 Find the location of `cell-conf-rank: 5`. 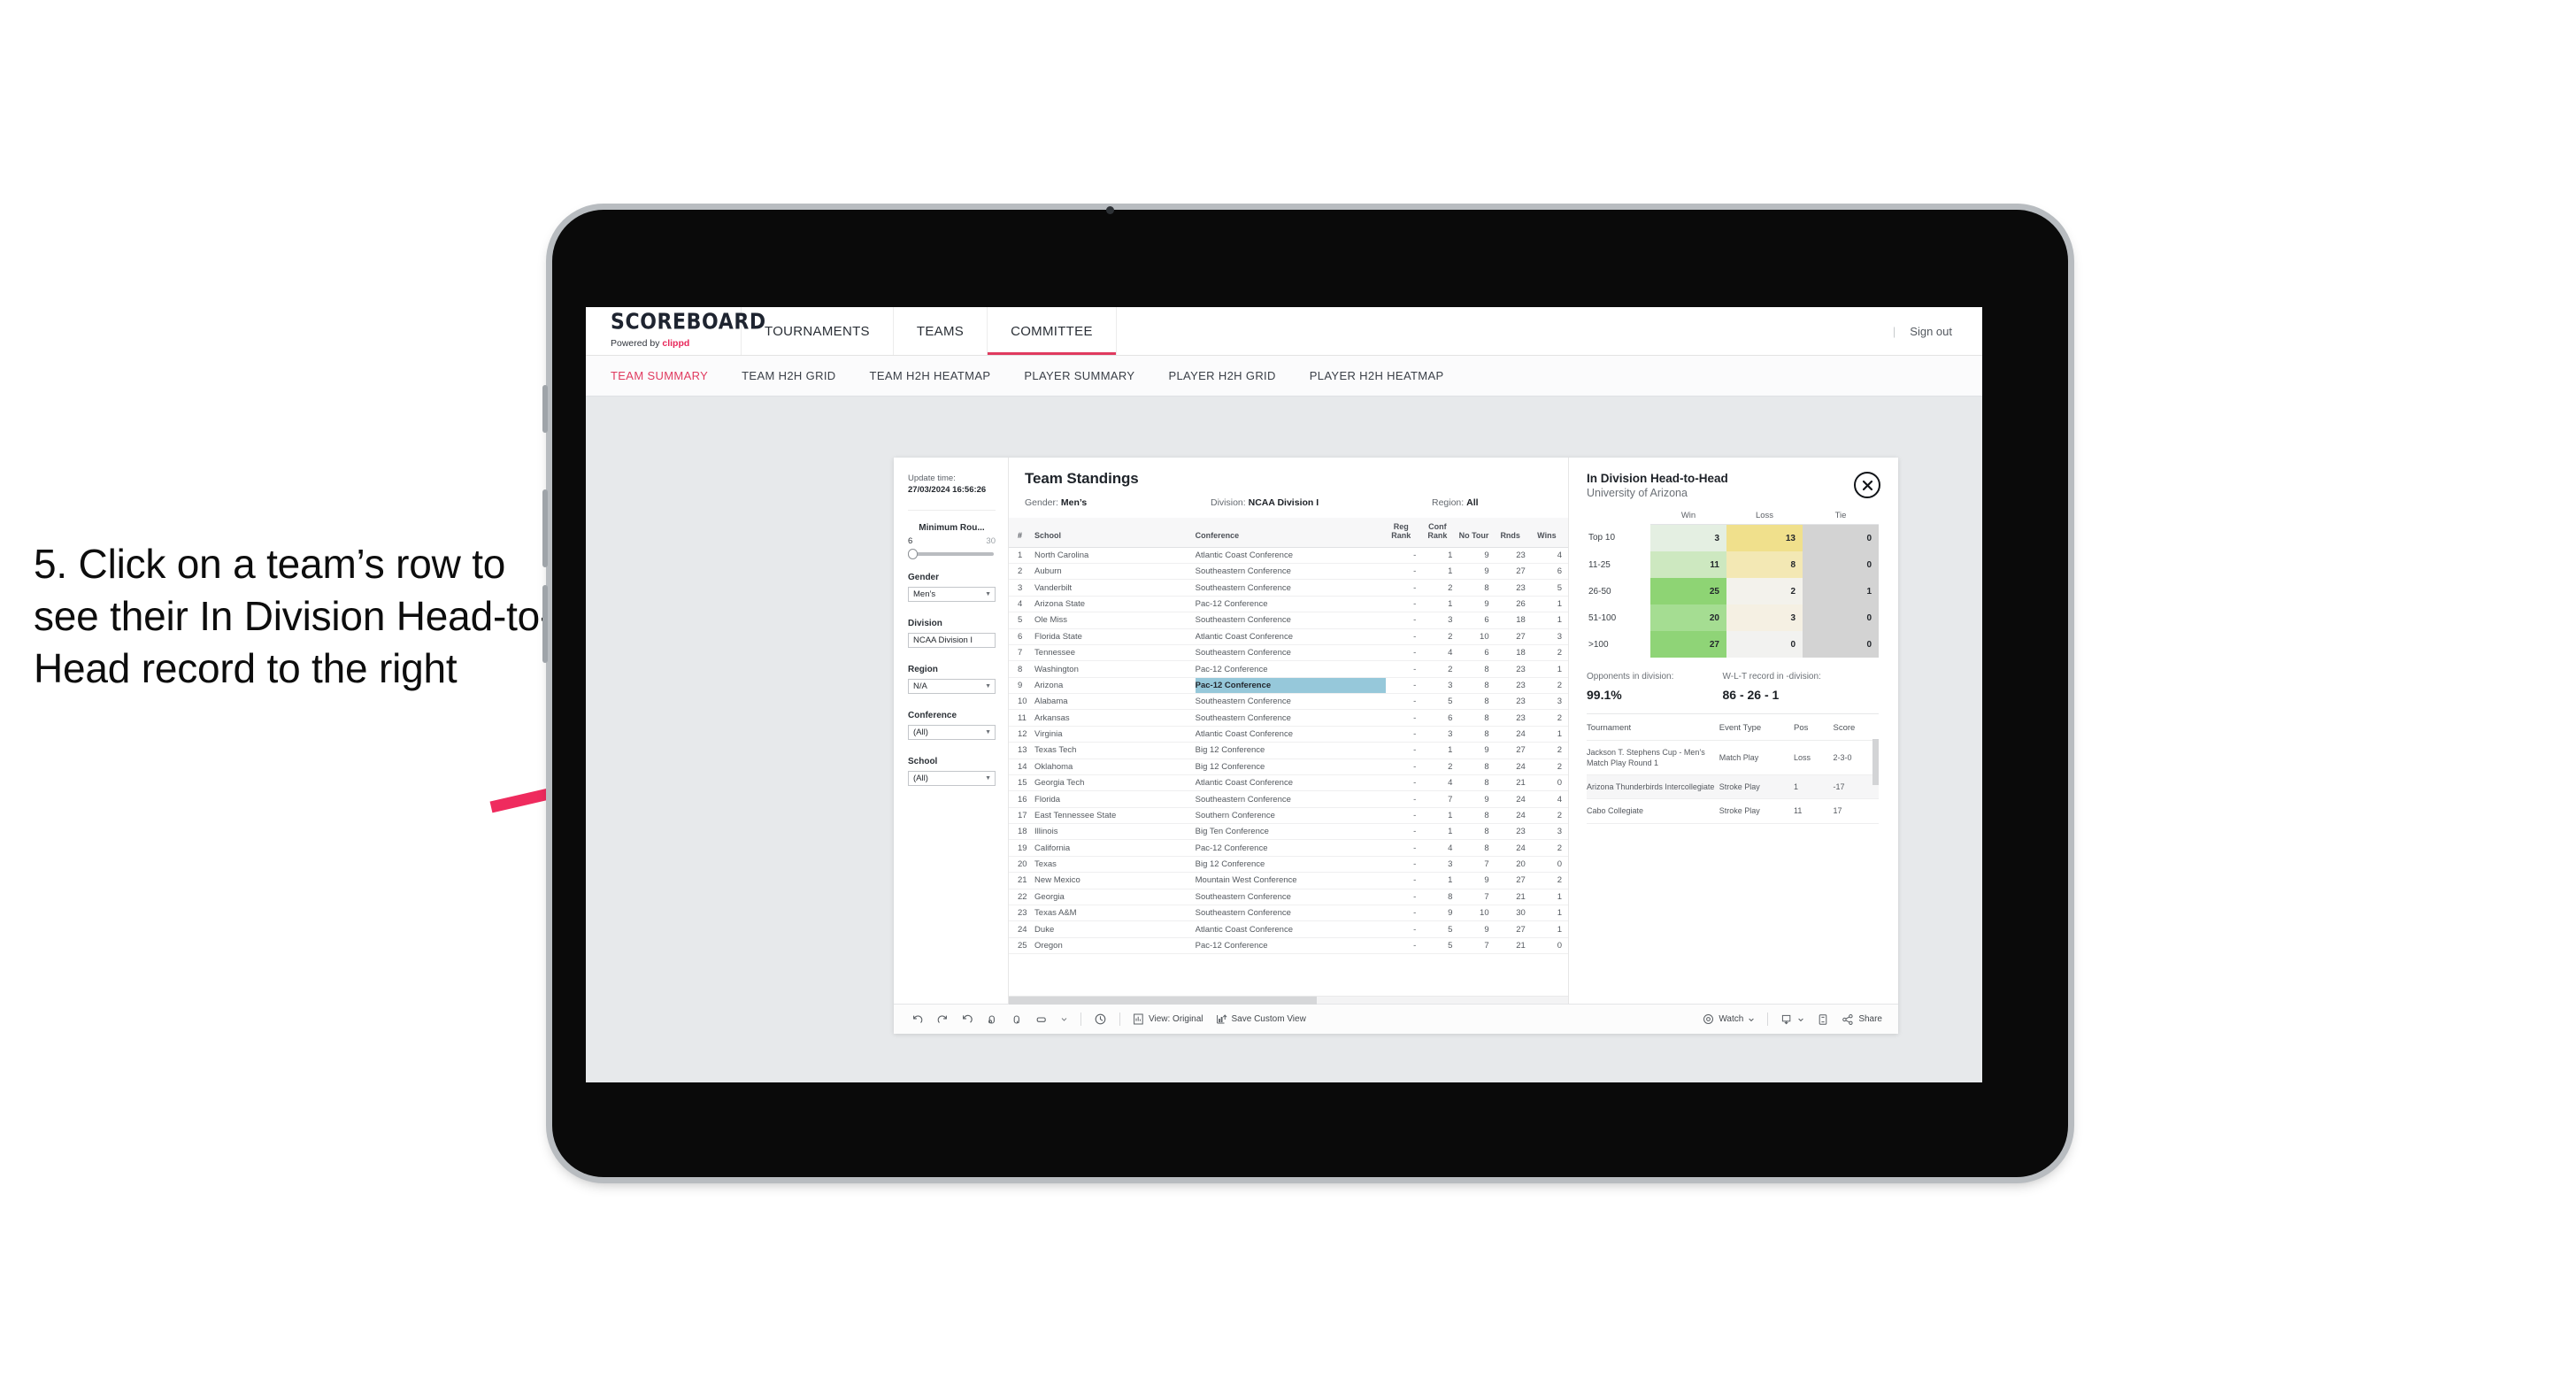

cell-conf-rank: 5 is located at coordinates (1440, 929).